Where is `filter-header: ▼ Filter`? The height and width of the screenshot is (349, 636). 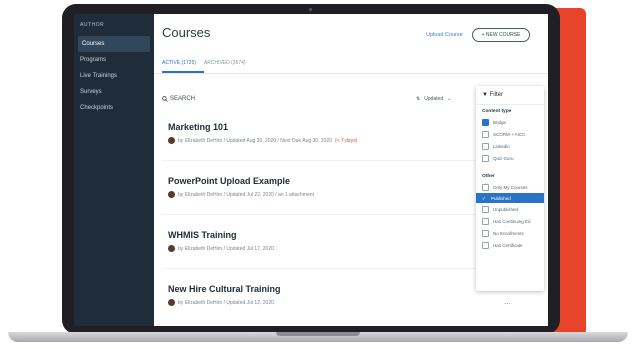 filter-header: ▼ Filter is located at coordinates (510, 95).